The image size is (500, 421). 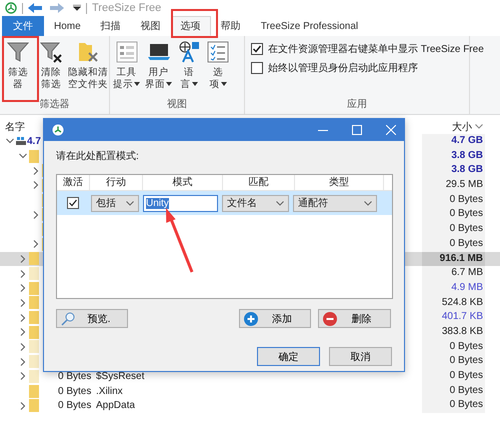 What do you see at coordinates (73, 182) in the screenshot?
I see `column-header: 激活` at bounding box center [73, 182].